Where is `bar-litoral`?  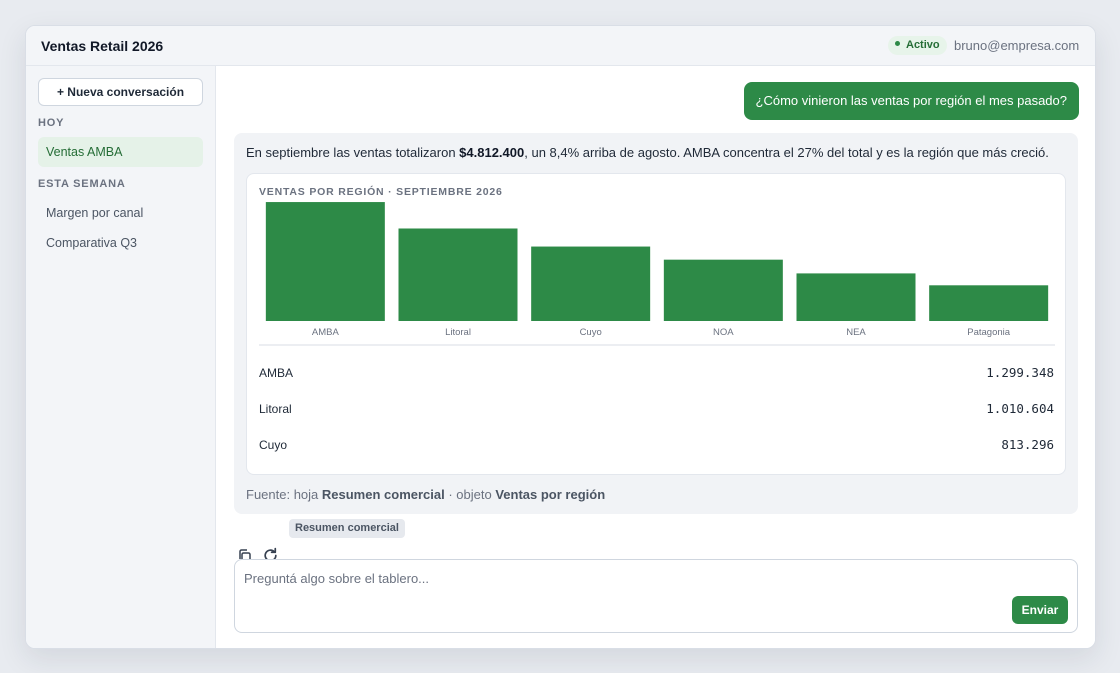
bar-litoral is located at coordinates (458, 274).